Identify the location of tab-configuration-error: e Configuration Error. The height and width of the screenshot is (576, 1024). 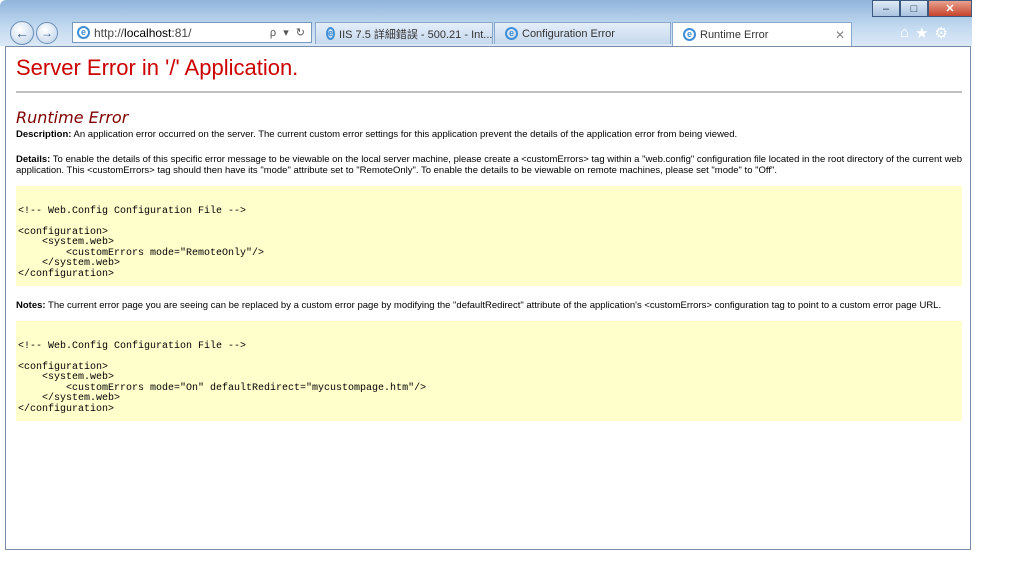
(582, 33).